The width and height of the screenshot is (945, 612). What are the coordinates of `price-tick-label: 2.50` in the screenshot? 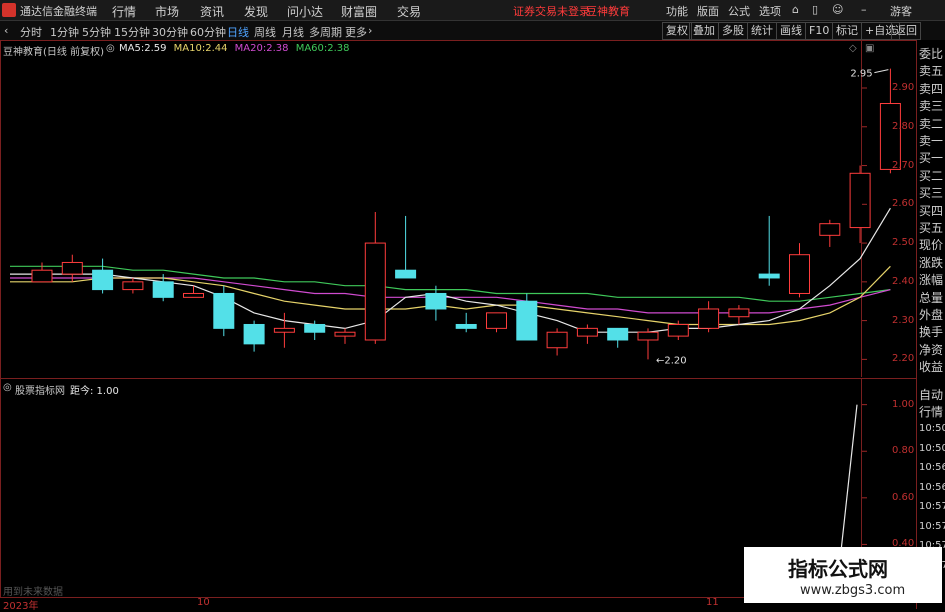 It's located at (903, 243).